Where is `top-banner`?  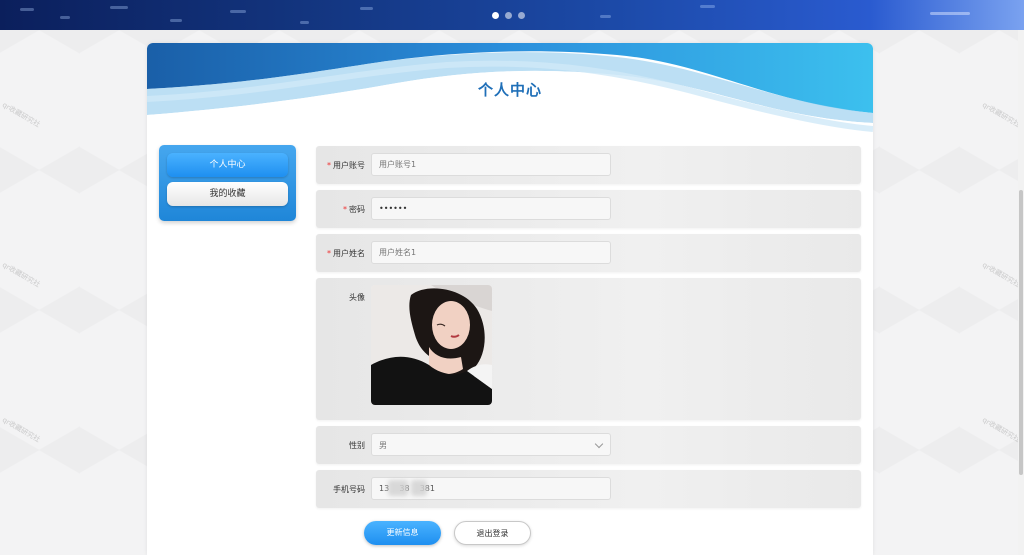
top-banner is located at coordinates (512, 15).